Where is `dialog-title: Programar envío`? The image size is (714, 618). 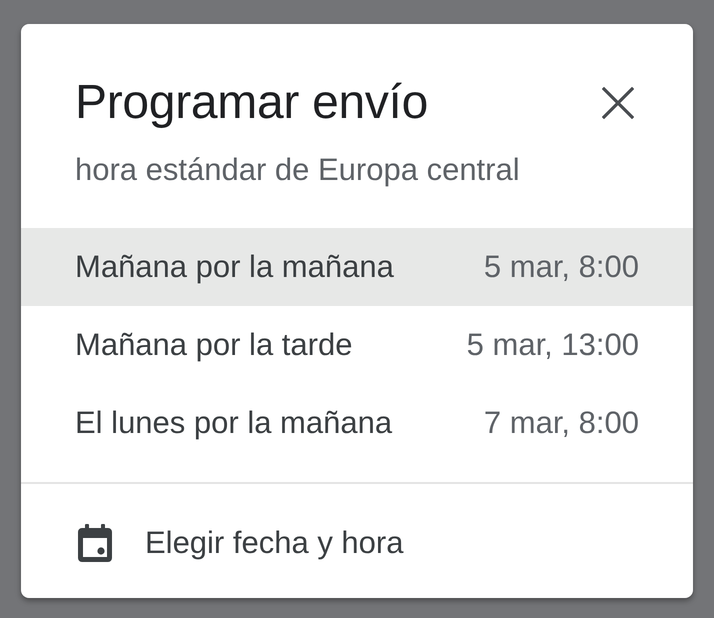
dialog-title: Programar envío is located at coordinates (251, 103).